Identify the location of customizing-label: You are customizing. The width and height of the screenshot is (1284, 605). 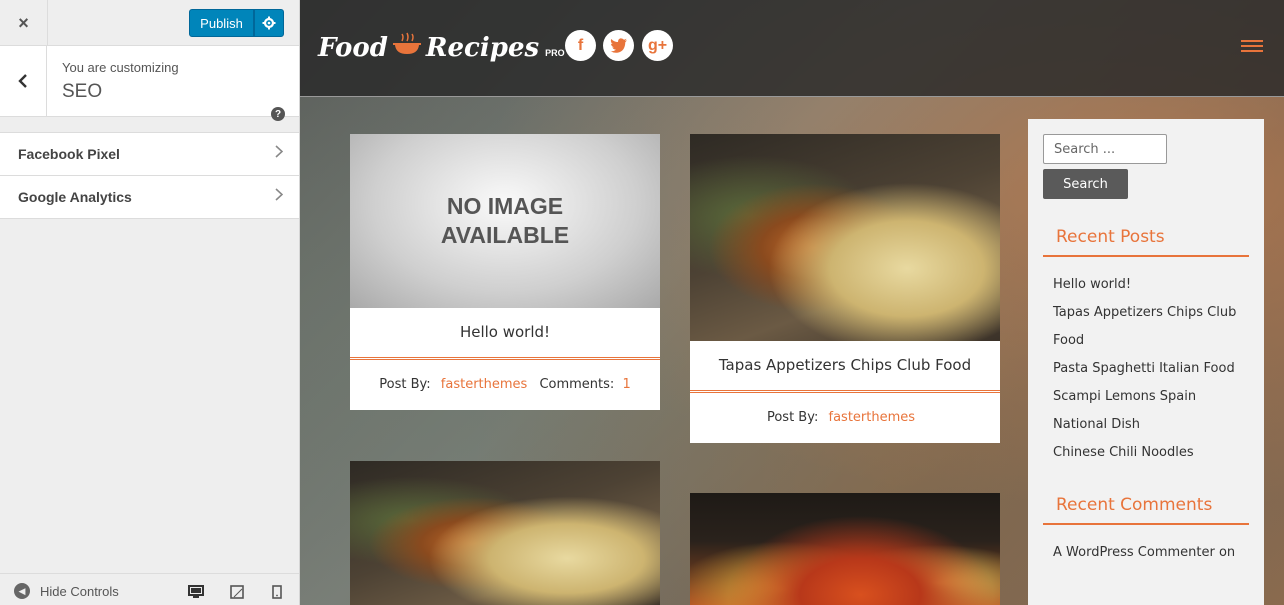
(120, 67).